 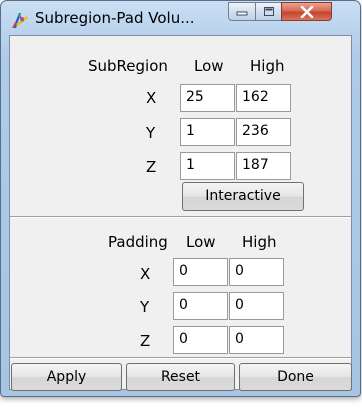 What do you see at coordinates (145, 307) in the screenshot?
I see `padding-y-label: Y` at bounding box center [145, 307].